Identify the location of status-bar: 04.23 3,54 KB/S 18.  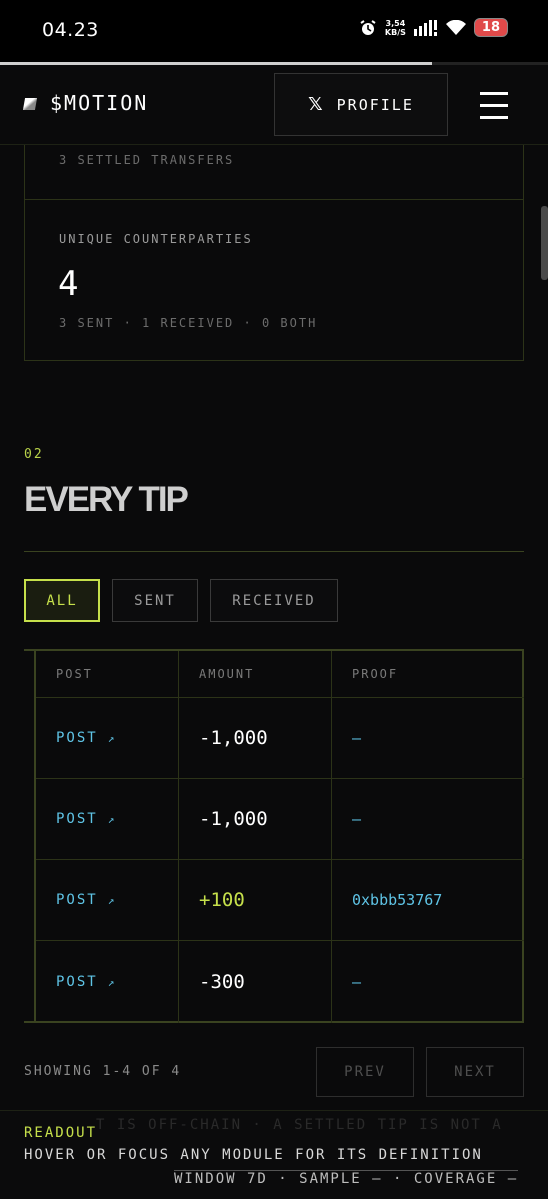
(274, 31).